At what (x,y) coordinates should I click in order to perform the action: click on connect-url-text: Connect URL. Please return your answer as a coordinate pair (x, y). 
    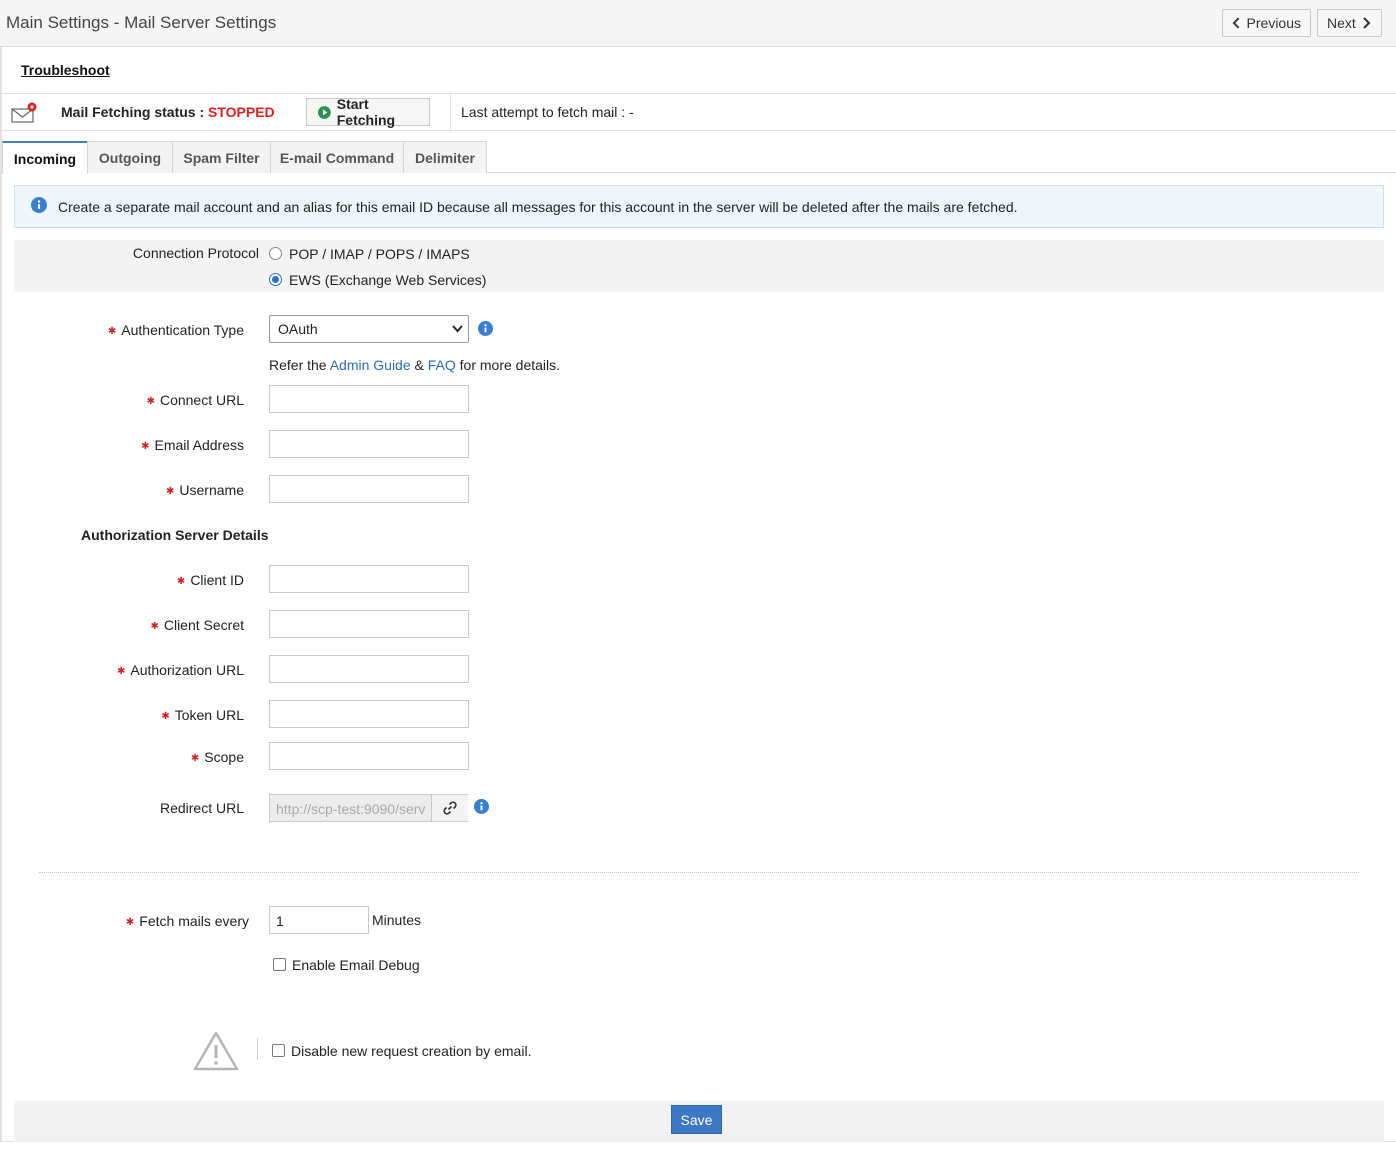
    Looking at the image, I should click on (201, 400).